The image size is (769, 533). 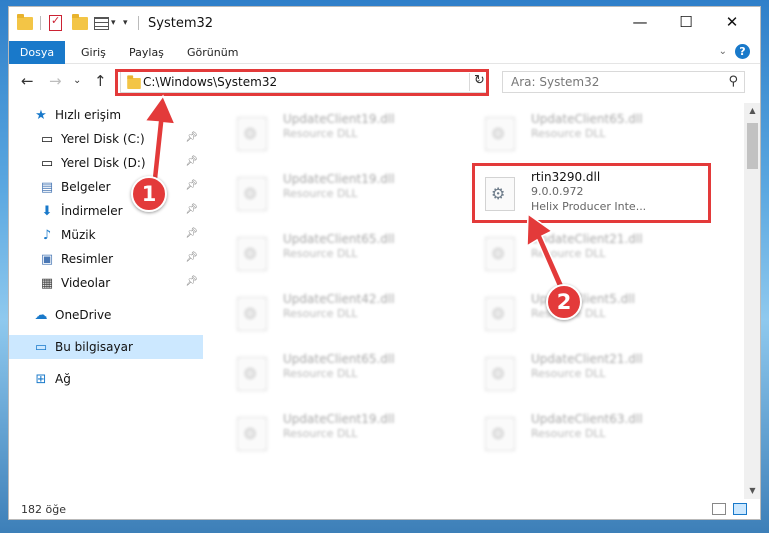 I want to click on recent-locations-button: ⌄, so click(x=77, y=80).